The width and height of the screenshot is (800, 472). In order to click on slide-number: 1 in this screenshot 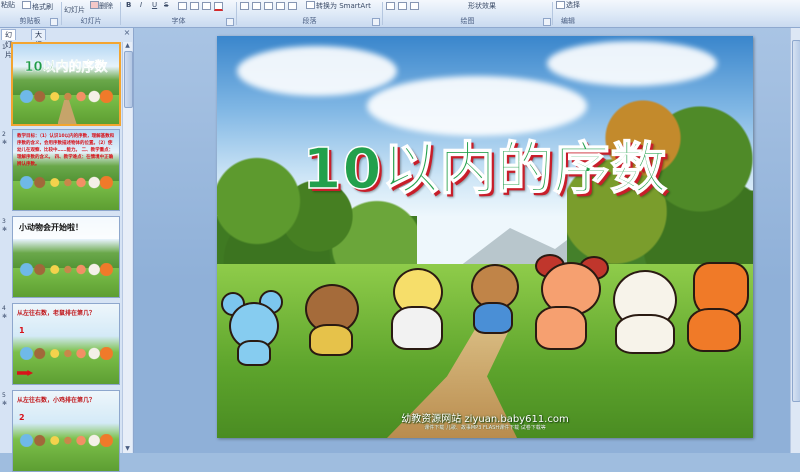, I will do `click(4, 47)`.